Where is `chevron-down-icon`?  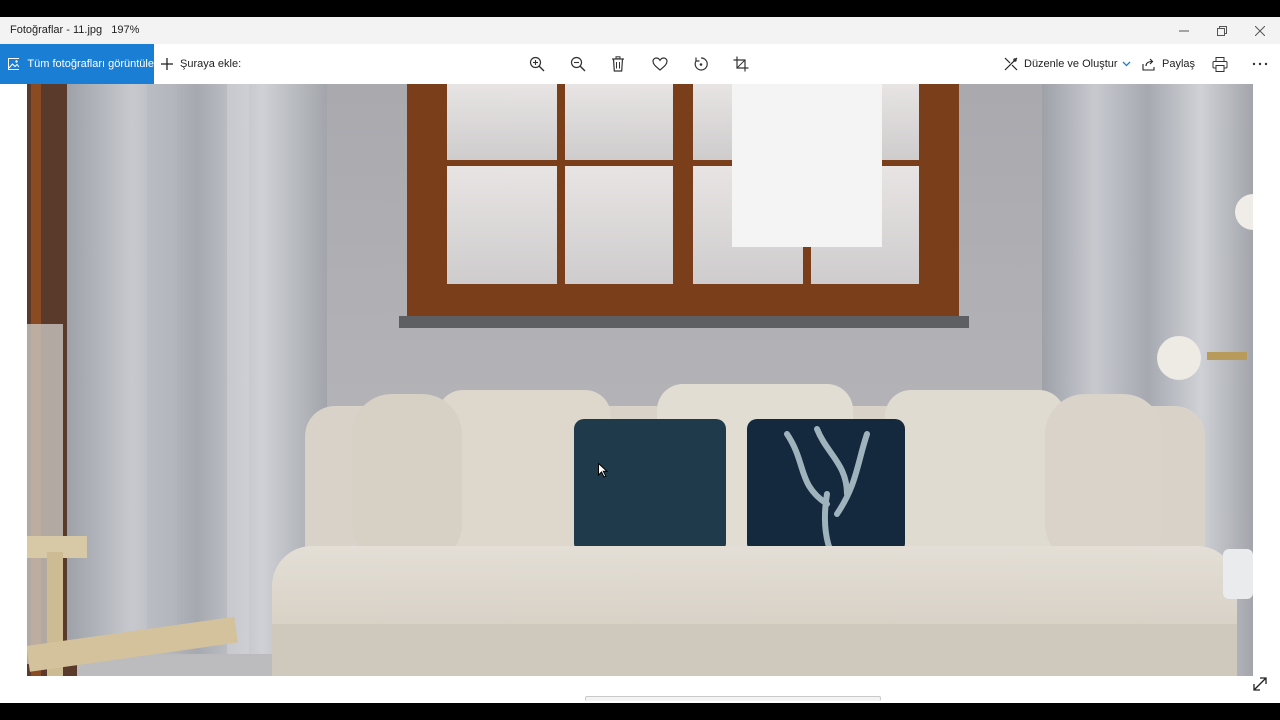 chevron-down-icon is located at coordinates (1126, 64).